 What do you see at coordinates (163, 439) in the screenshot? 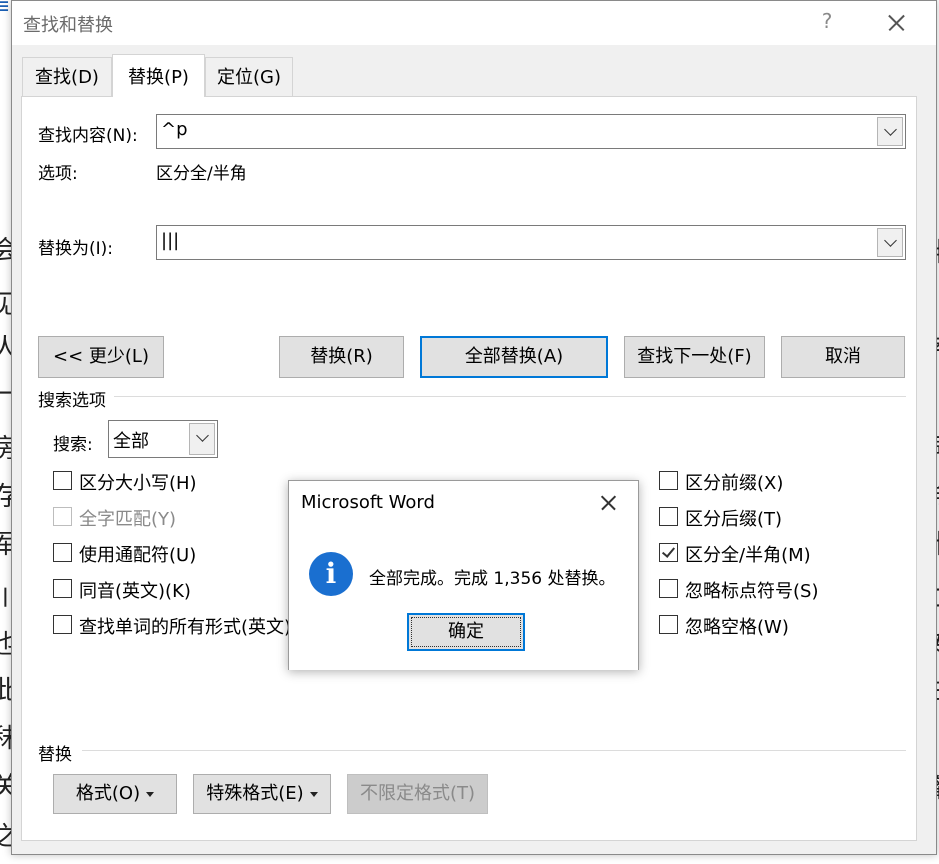
I see `search-direction-select: 全部` at bounding box center [163, 439].